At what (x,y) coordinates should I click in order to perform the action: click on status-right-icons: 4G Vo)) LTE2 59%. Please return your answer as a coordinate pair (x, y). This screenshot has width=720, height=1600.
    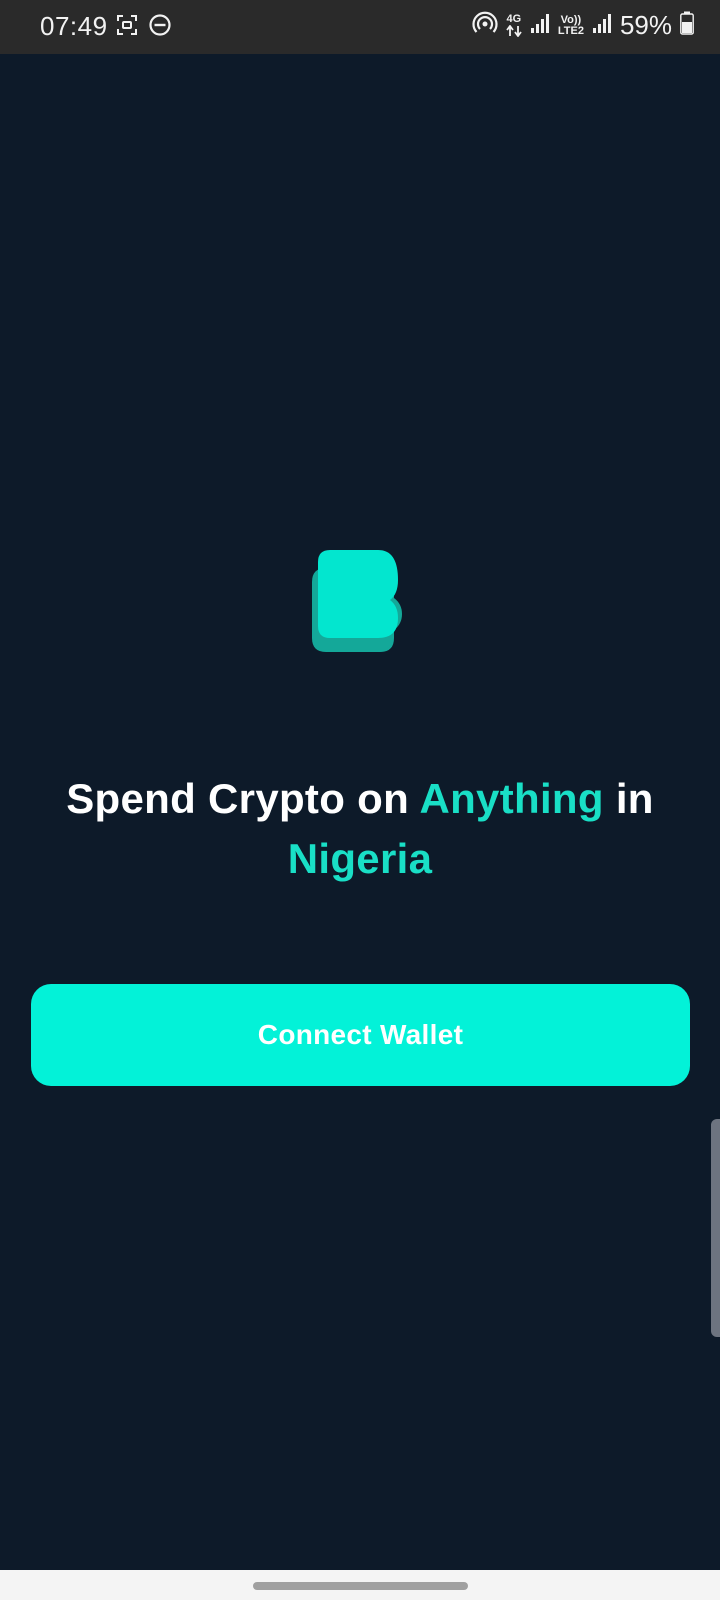
    Looking at the image, I should click on (583, 25).